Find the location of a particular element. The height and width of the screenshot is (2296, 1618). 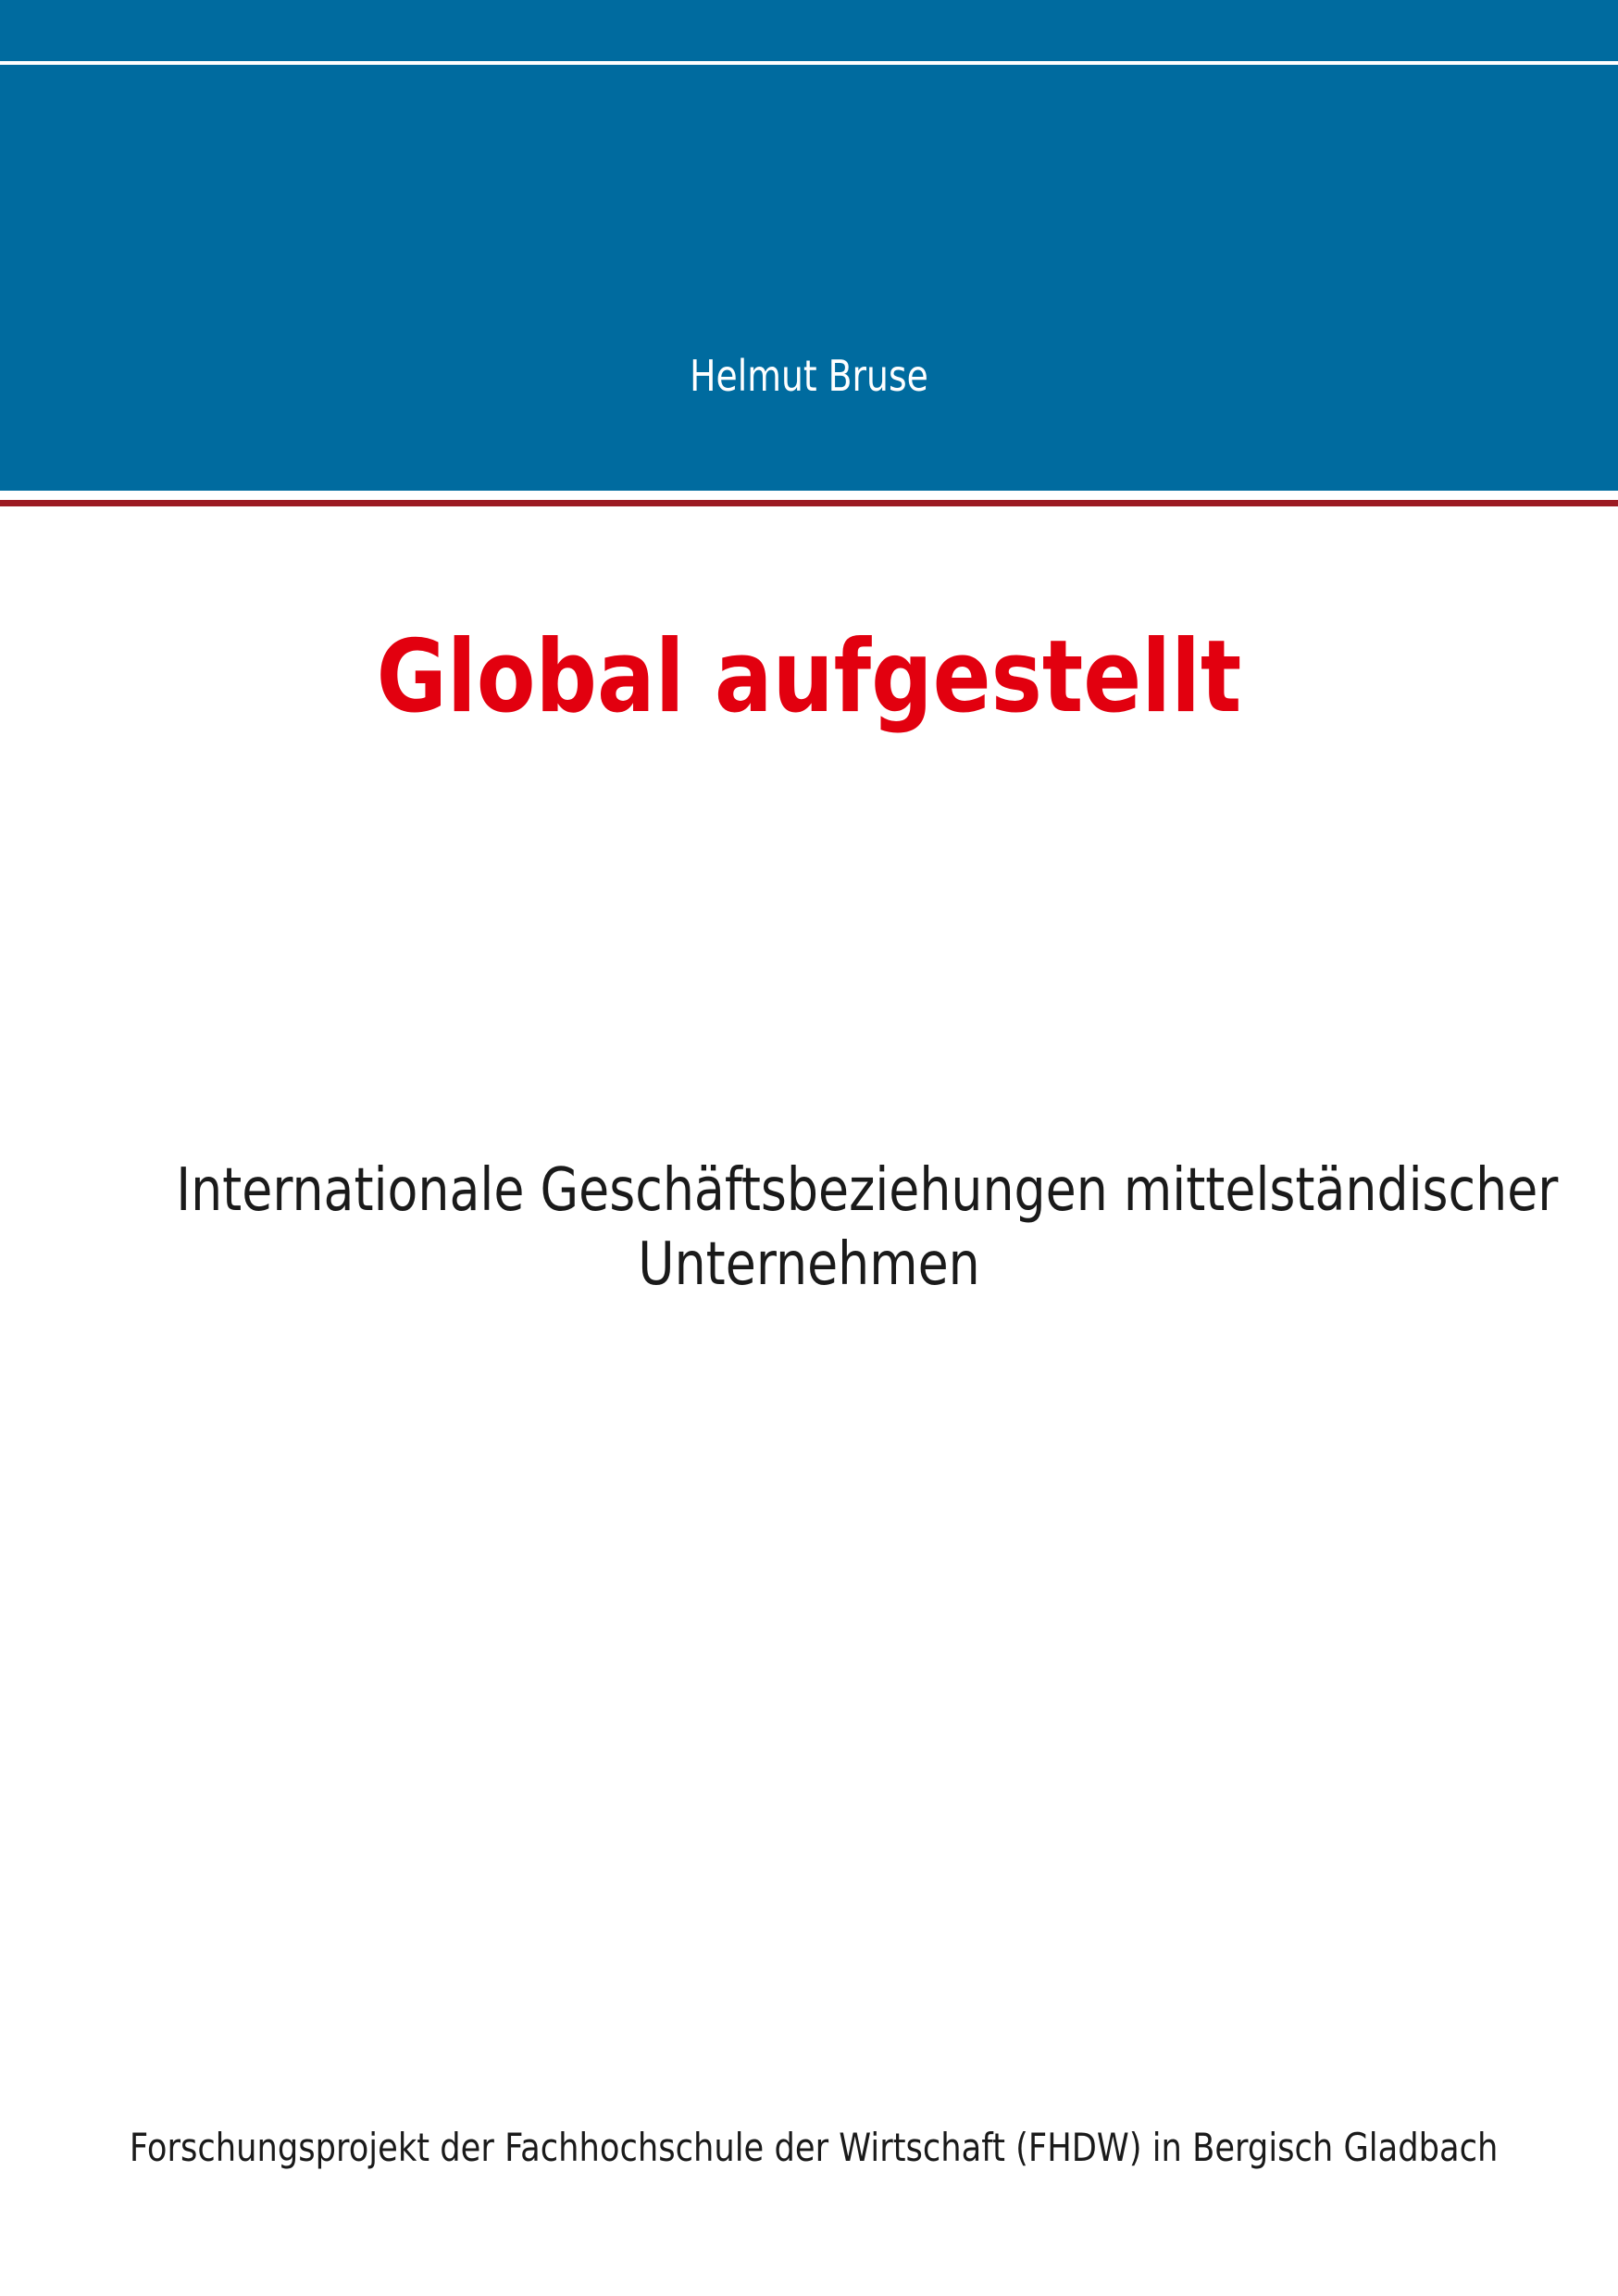

book-title: Global aufgestellt is located at coordinates (809, 677).